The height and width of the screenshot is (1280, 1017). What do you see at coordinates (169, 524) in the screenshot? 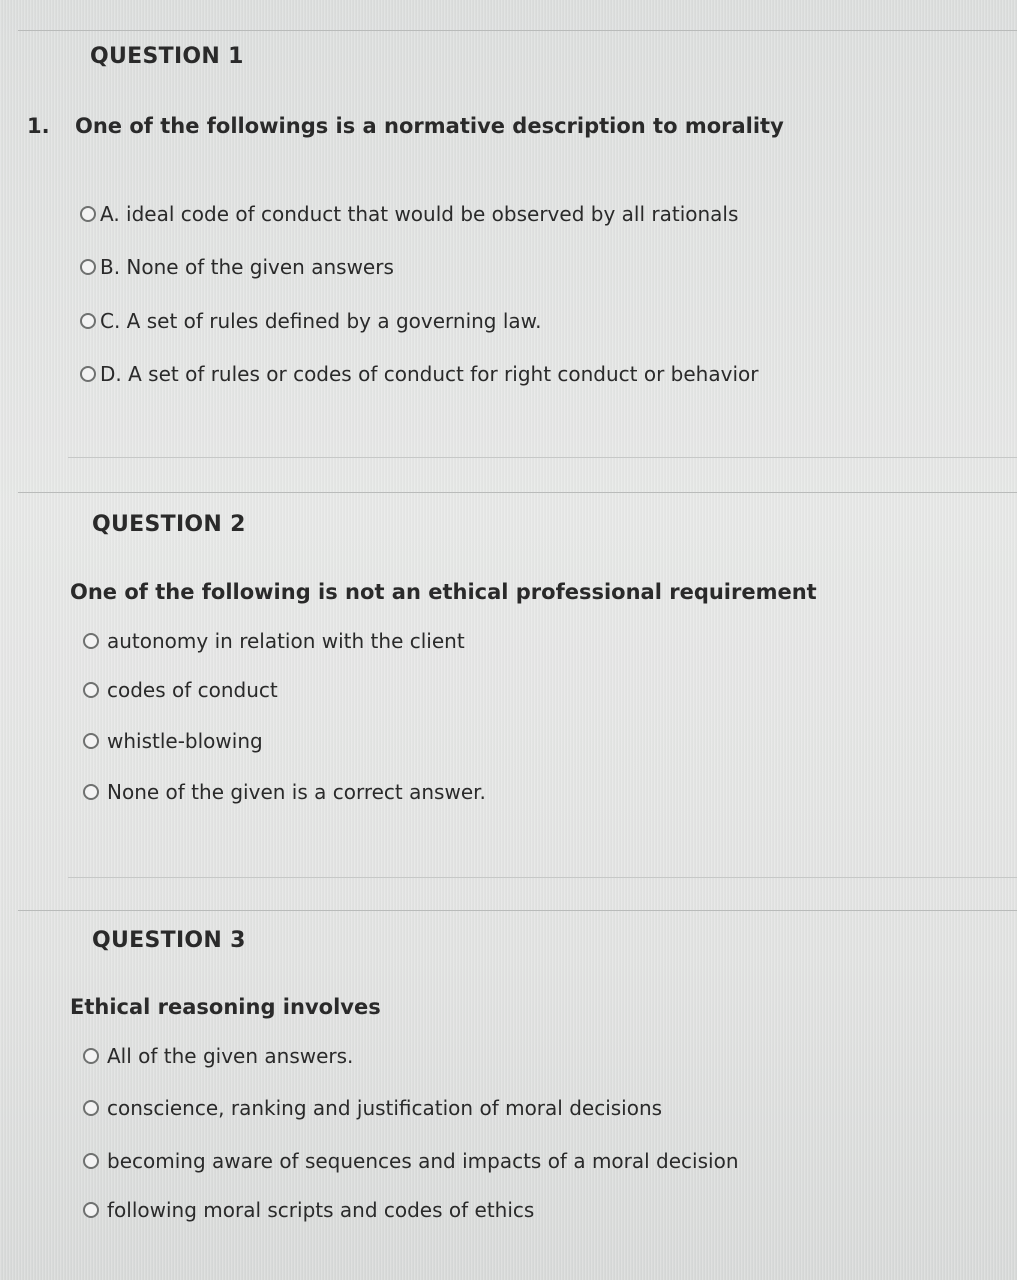
I see `question-2-heading: QUESTION 2` at bounding box center [169, 524].